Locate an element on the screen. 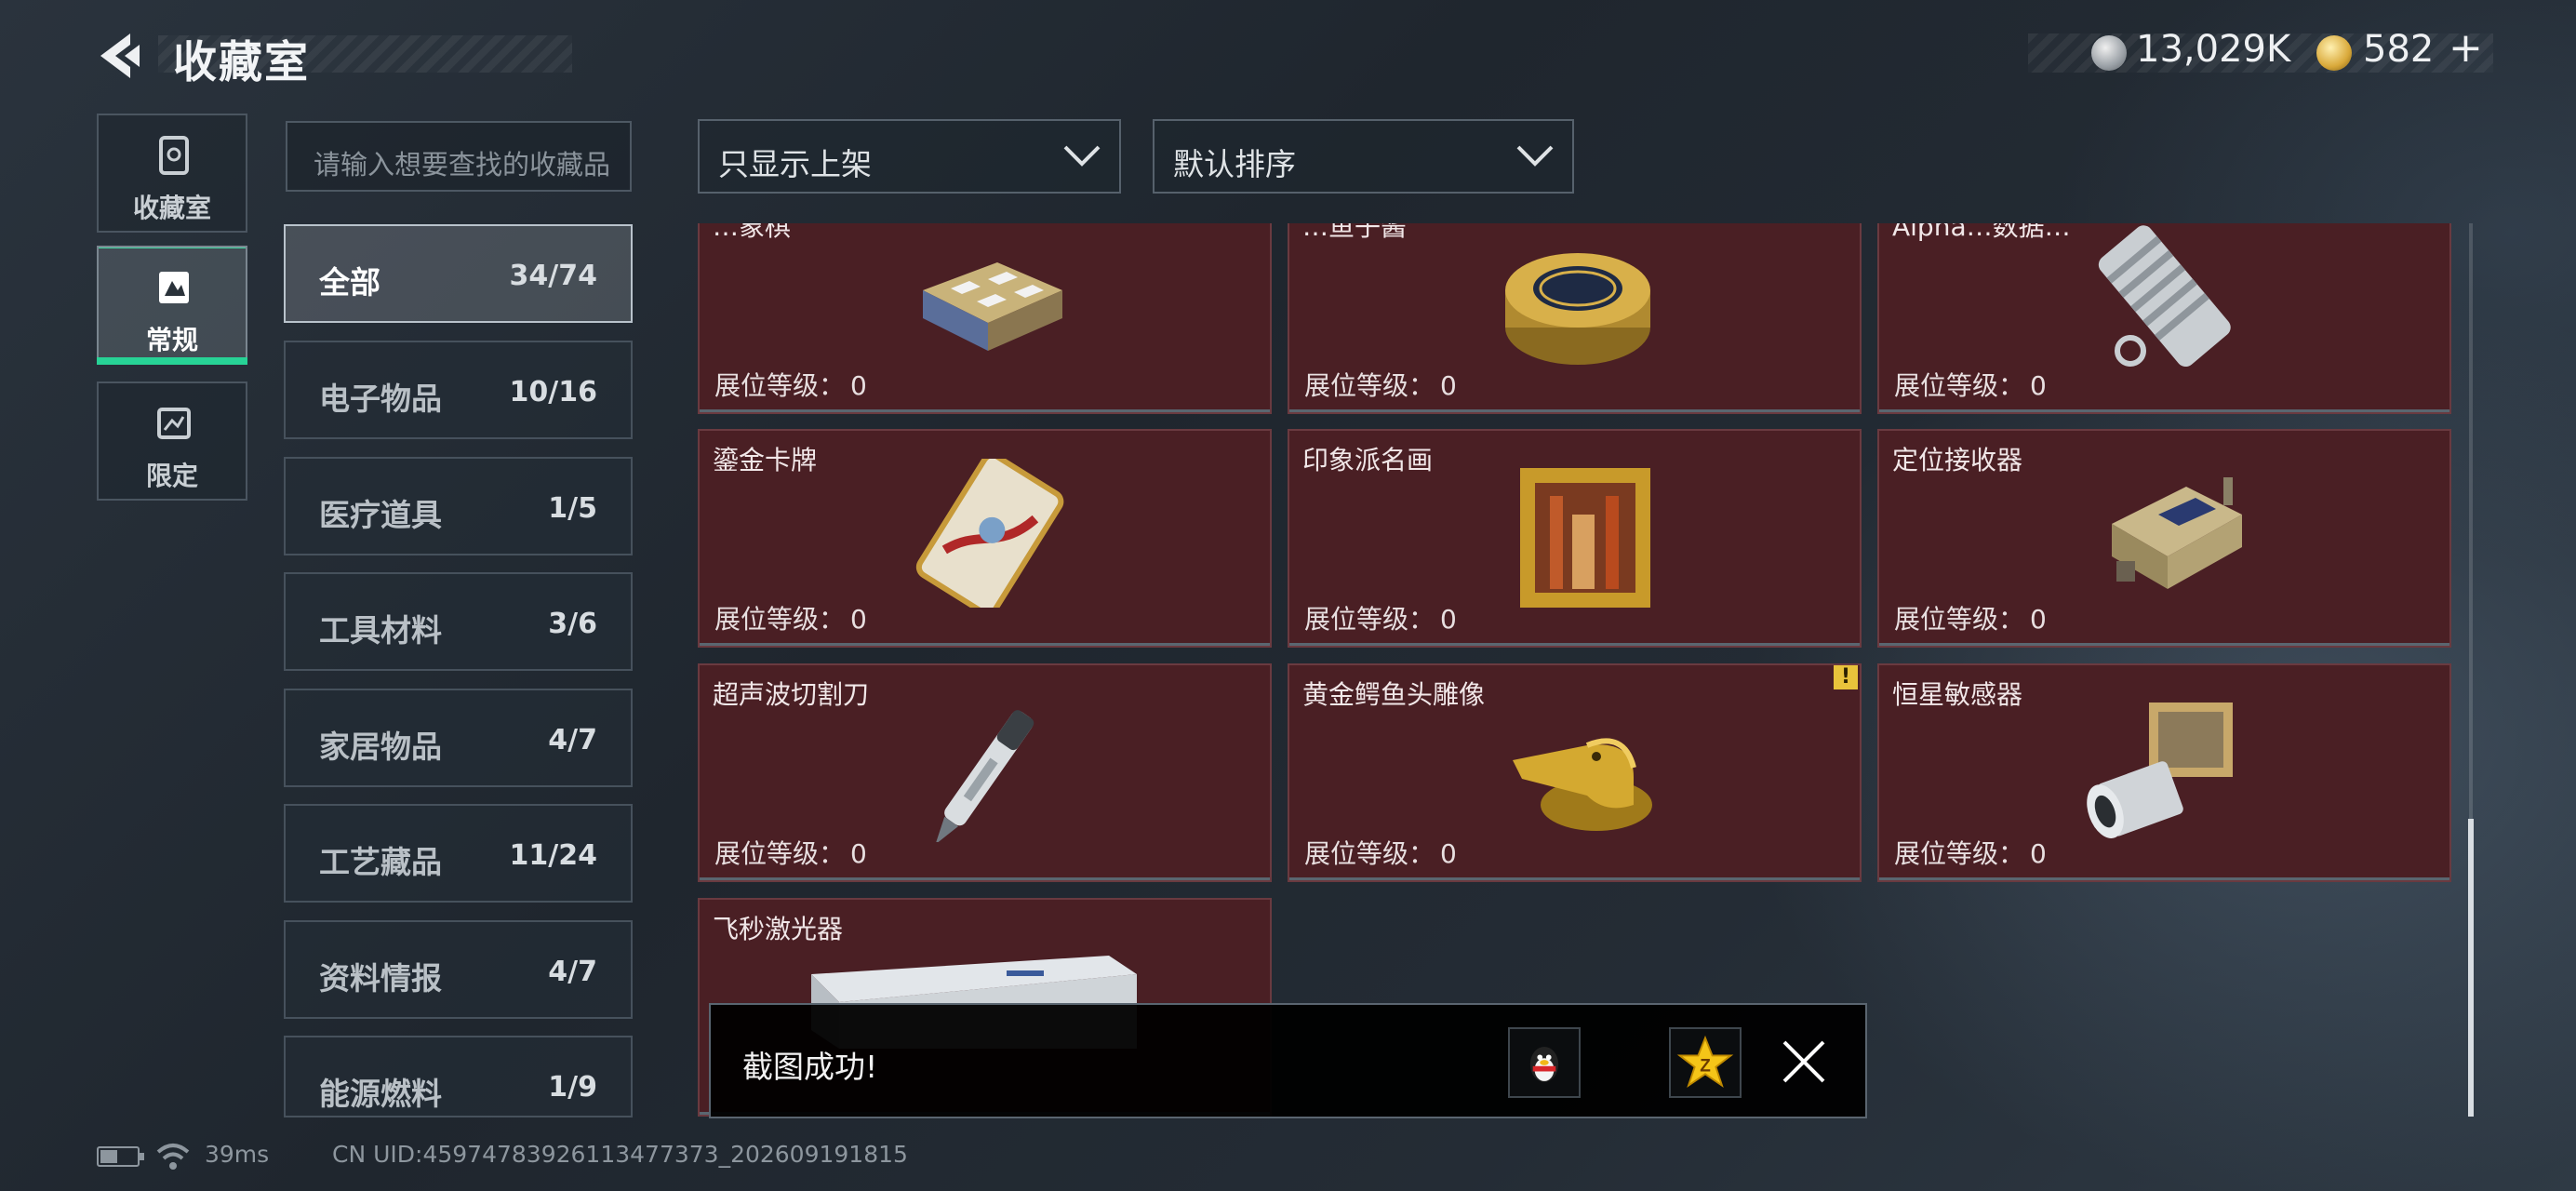  collection-card: 鎏金卡牌 展位等级： 0 is located at coordinates (985, 538).